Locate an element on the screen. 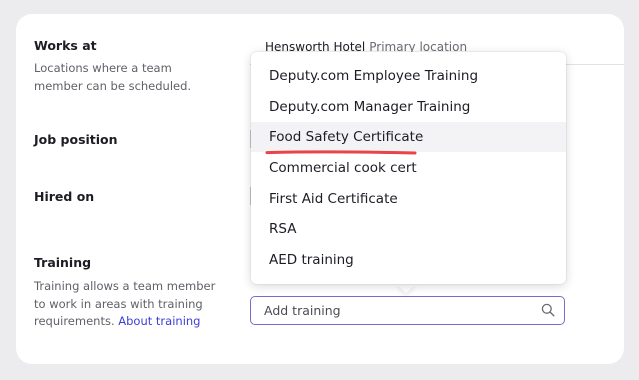 The width and height of the screenshot is (639, 380). add-training-input is located at coordinates (407, 310).